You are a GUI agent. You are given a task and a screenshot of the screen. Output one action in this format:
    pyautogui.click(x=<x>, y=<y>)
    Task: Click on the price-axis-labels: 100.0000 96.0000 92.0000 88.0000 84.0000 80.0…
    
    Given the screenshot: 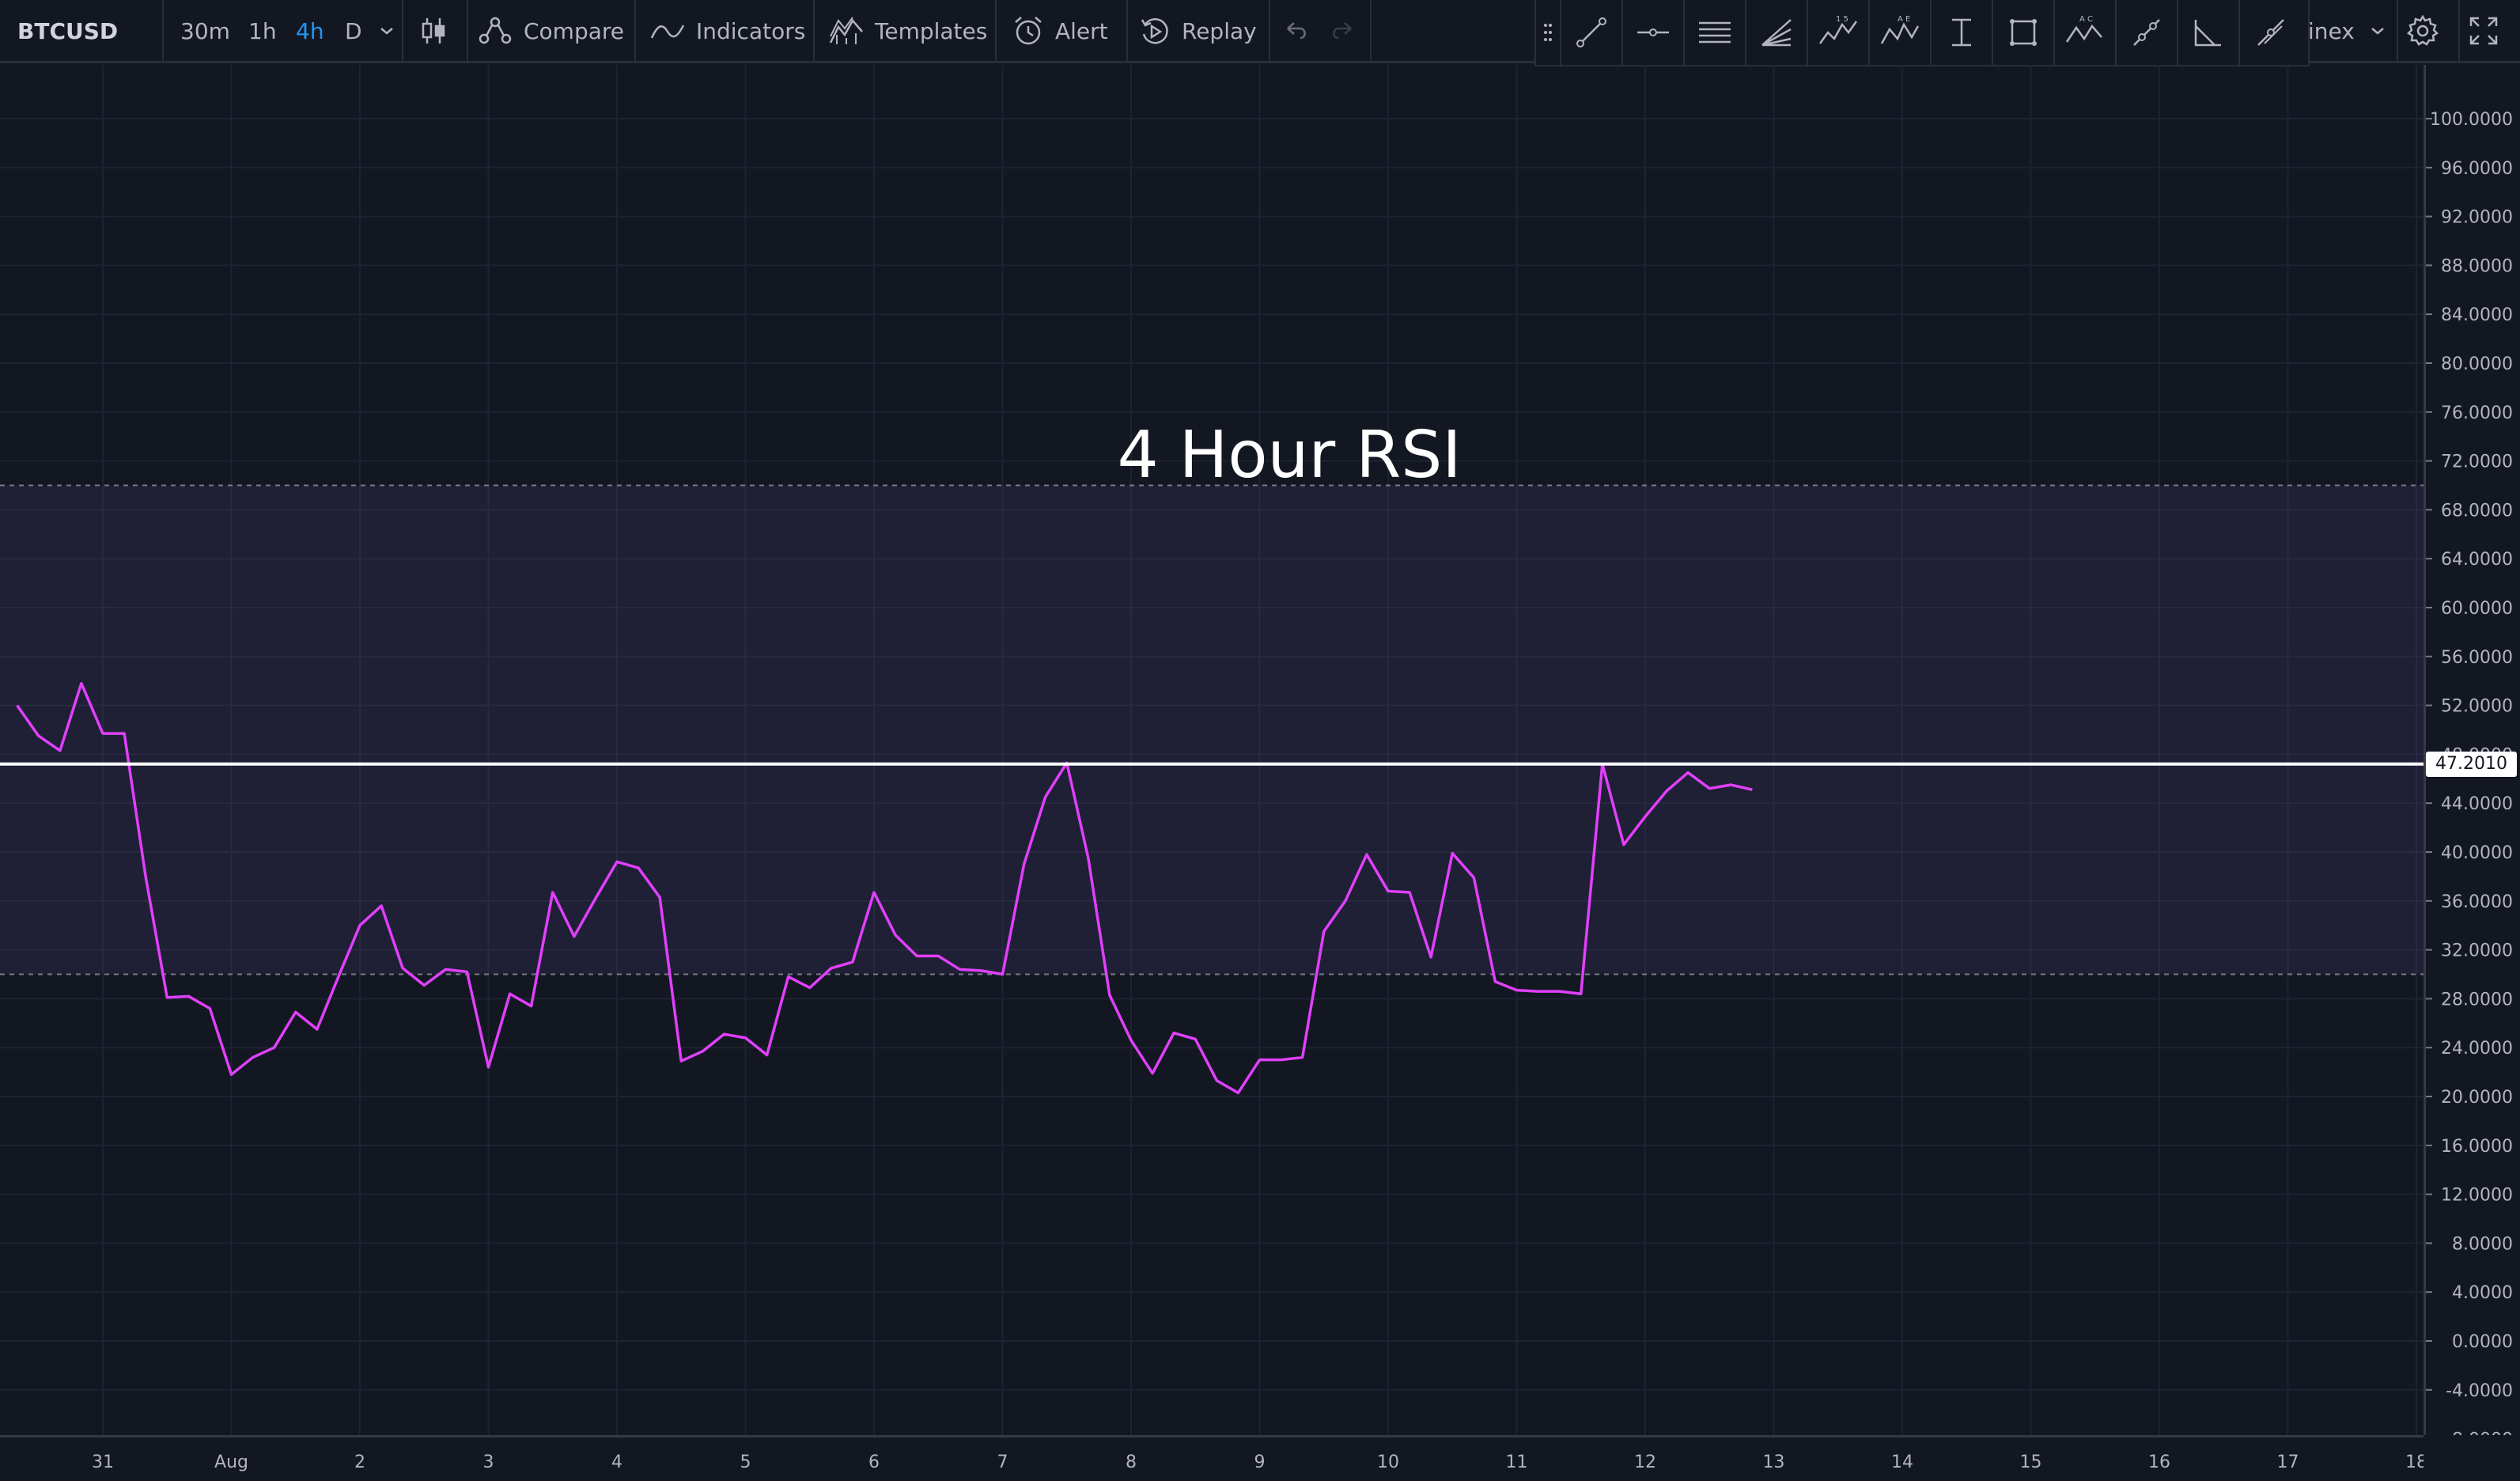 What is the action you would take?
    pyautogui.click(x=2469, y=780)
    